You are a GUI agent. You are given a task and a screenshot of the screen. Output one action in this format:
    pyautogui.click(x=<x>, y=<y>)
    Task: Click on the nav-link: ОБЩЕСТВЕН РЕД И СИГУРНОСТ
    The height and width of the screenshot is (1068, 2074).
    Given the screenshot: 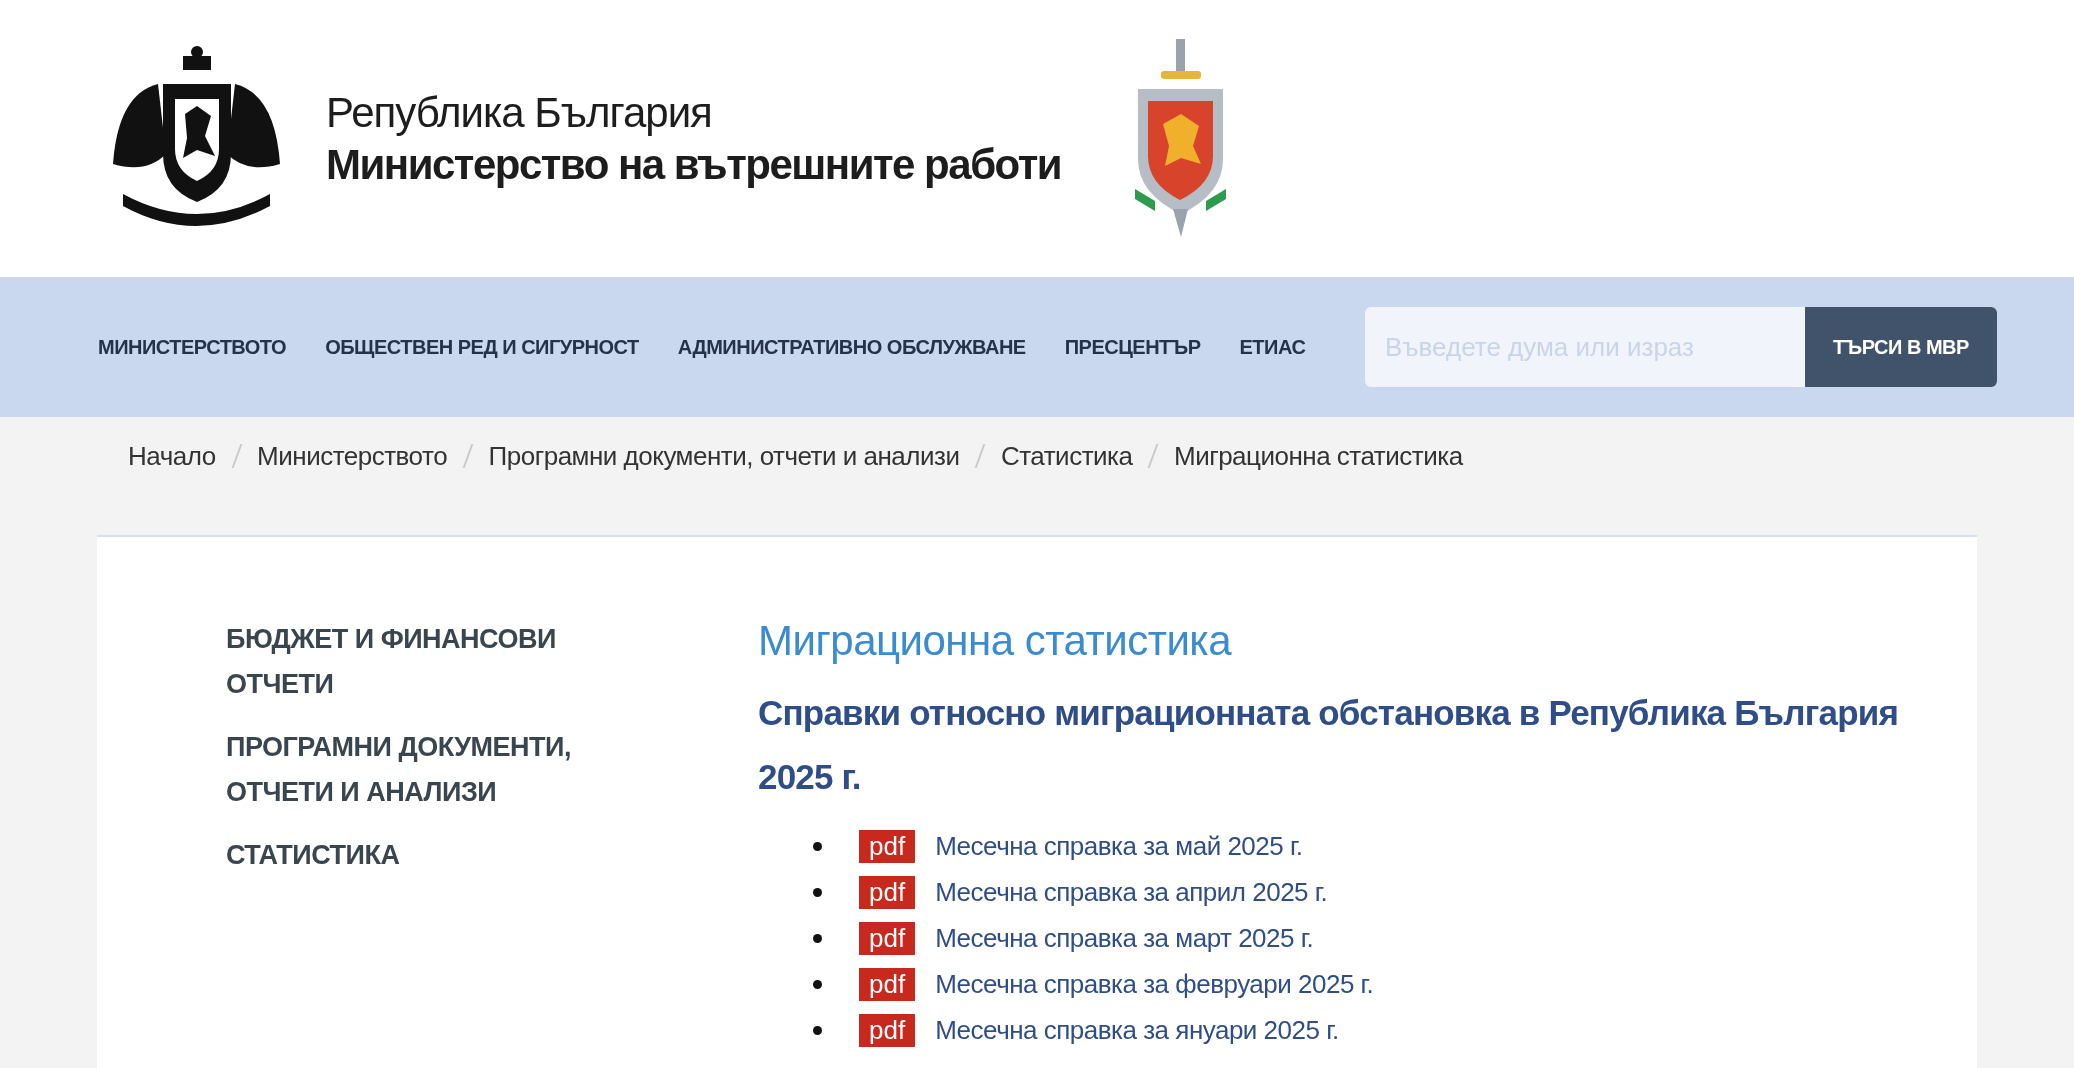 What is the action you would take?
    pyautogui.click(x=482, y=347)
    